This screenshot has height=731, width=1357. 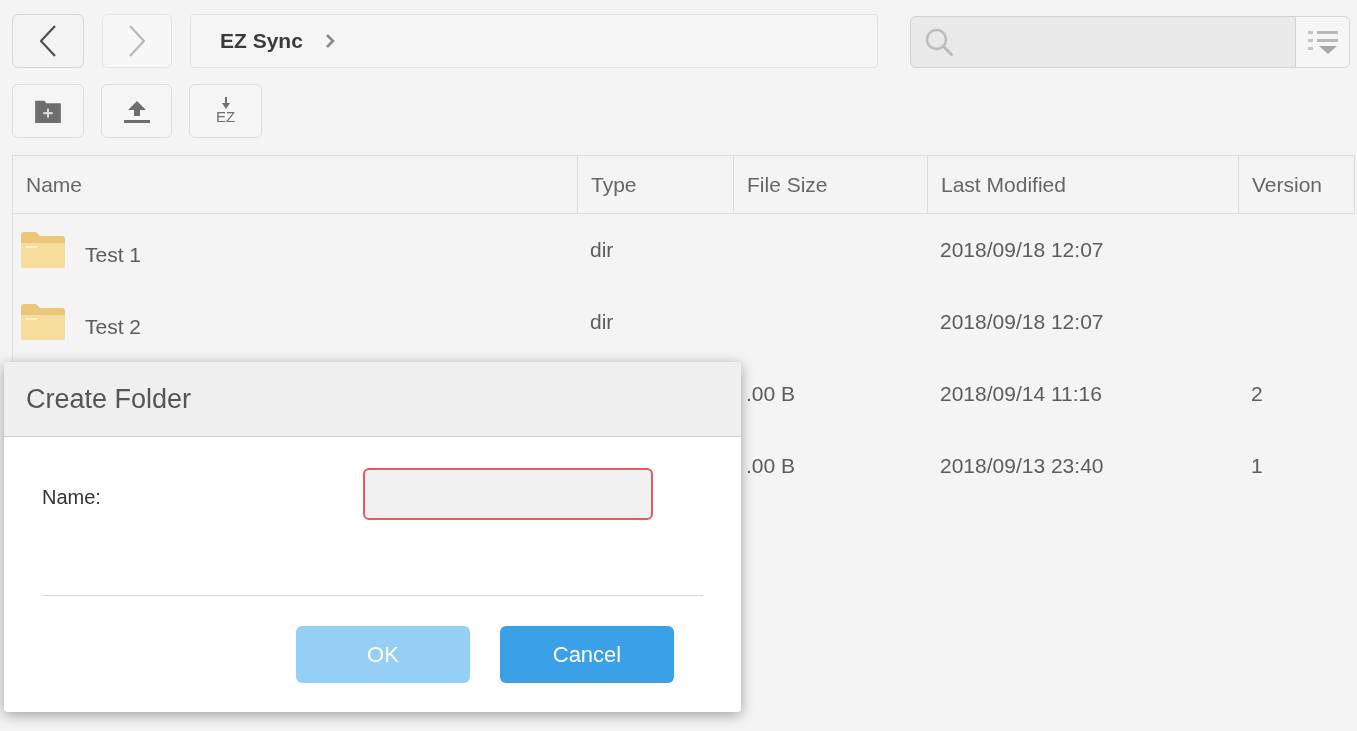 What do you see at coordinates (113, 255) in the screenshot?
I see `table-cell-text: Test 1` at bounding box center [113, 255].